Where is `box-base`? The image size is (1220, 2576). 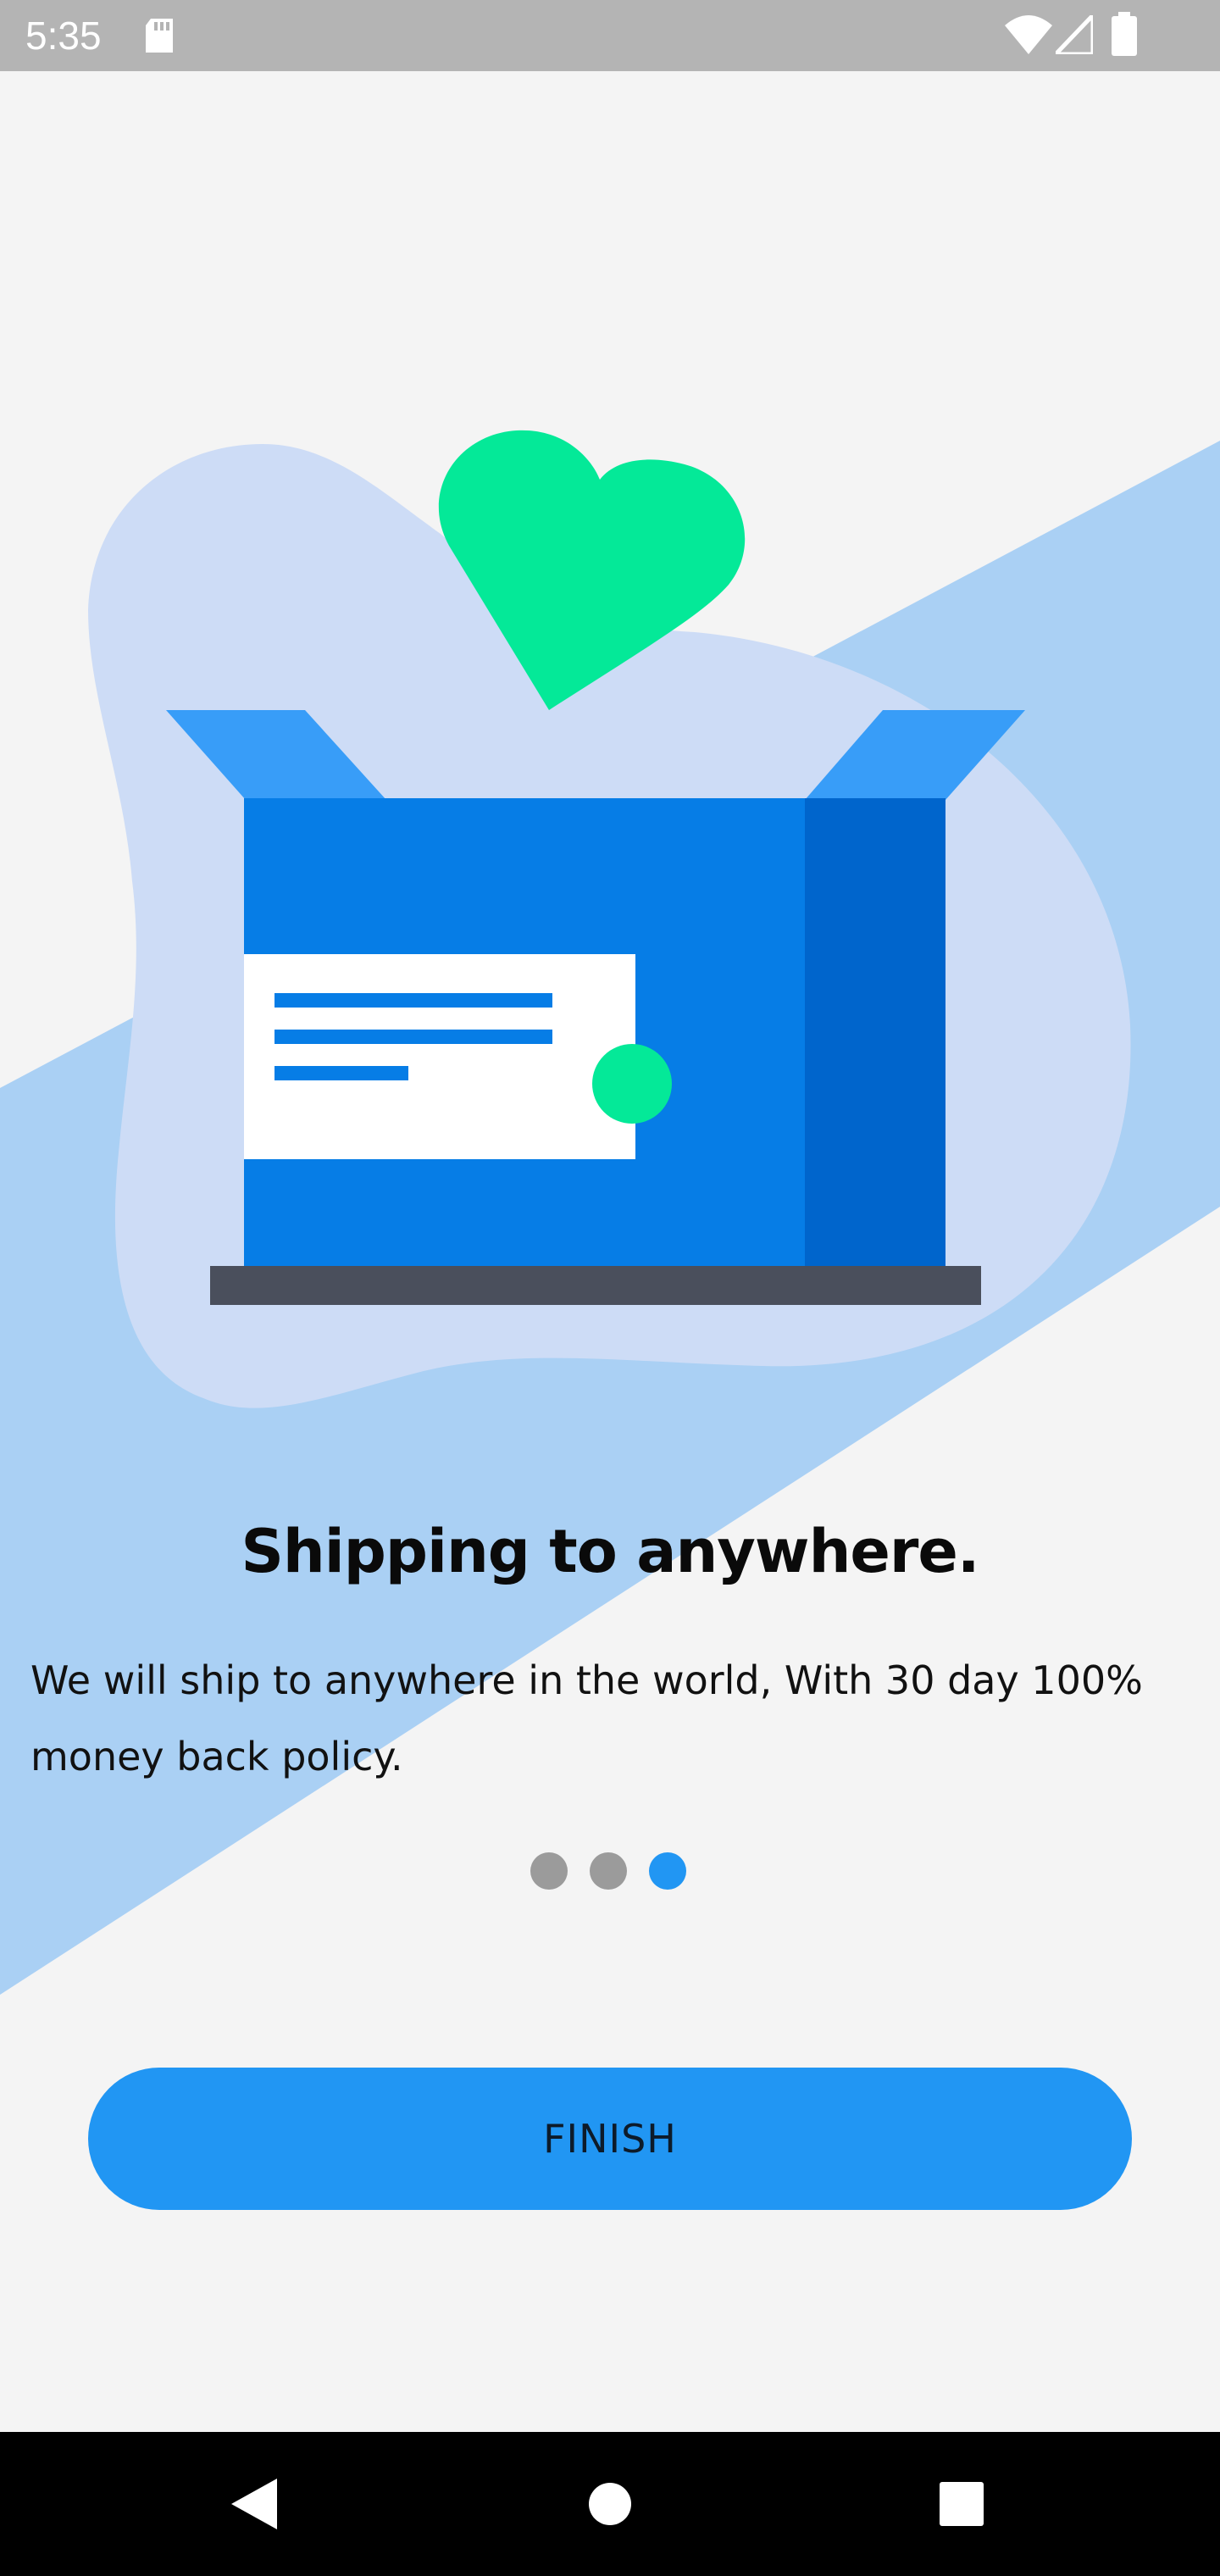 box-base is located at coordinates (595, 1285).